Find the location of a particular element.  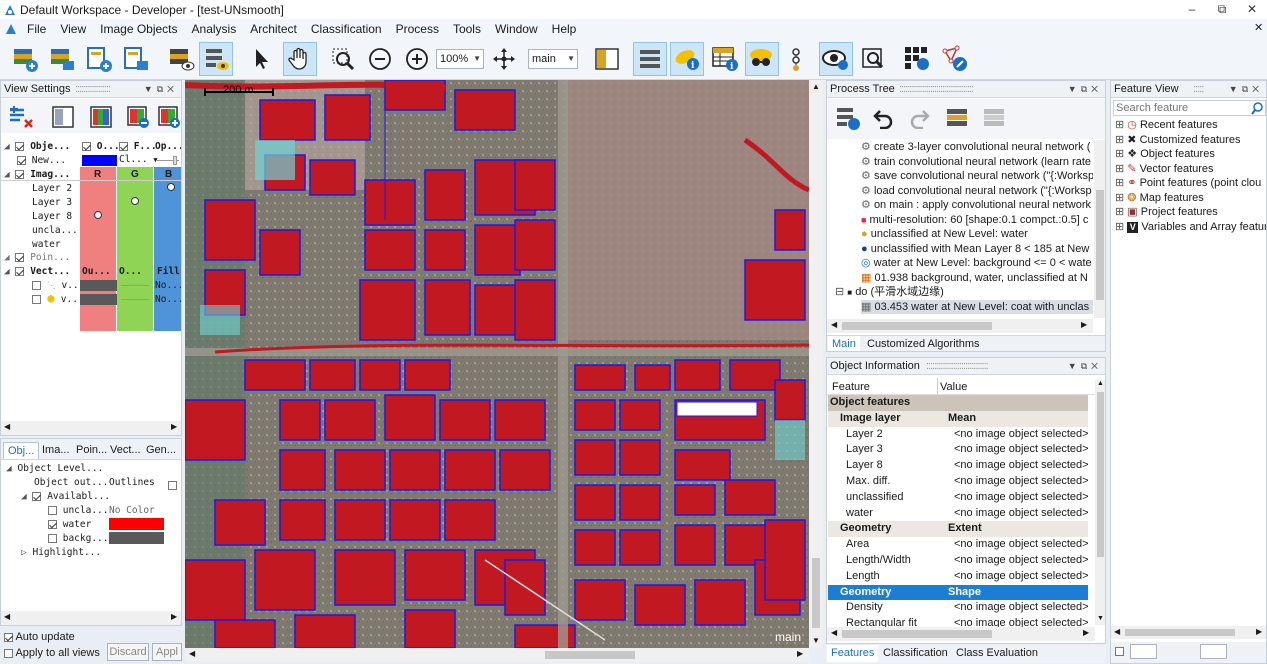

auto-update-row: Auto update is located at coordinates (39, 637).